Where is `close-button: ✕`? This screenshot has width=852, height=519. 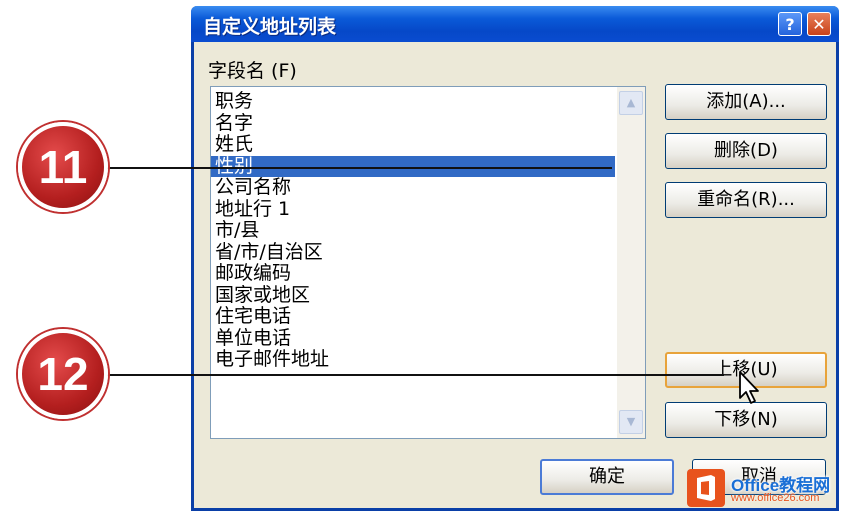
close-button: ✕ is located at coordinates (819, 24).